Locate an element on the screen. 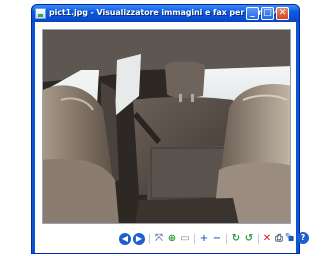  zoom-in-icon: + is located at coordinates (204, 239).